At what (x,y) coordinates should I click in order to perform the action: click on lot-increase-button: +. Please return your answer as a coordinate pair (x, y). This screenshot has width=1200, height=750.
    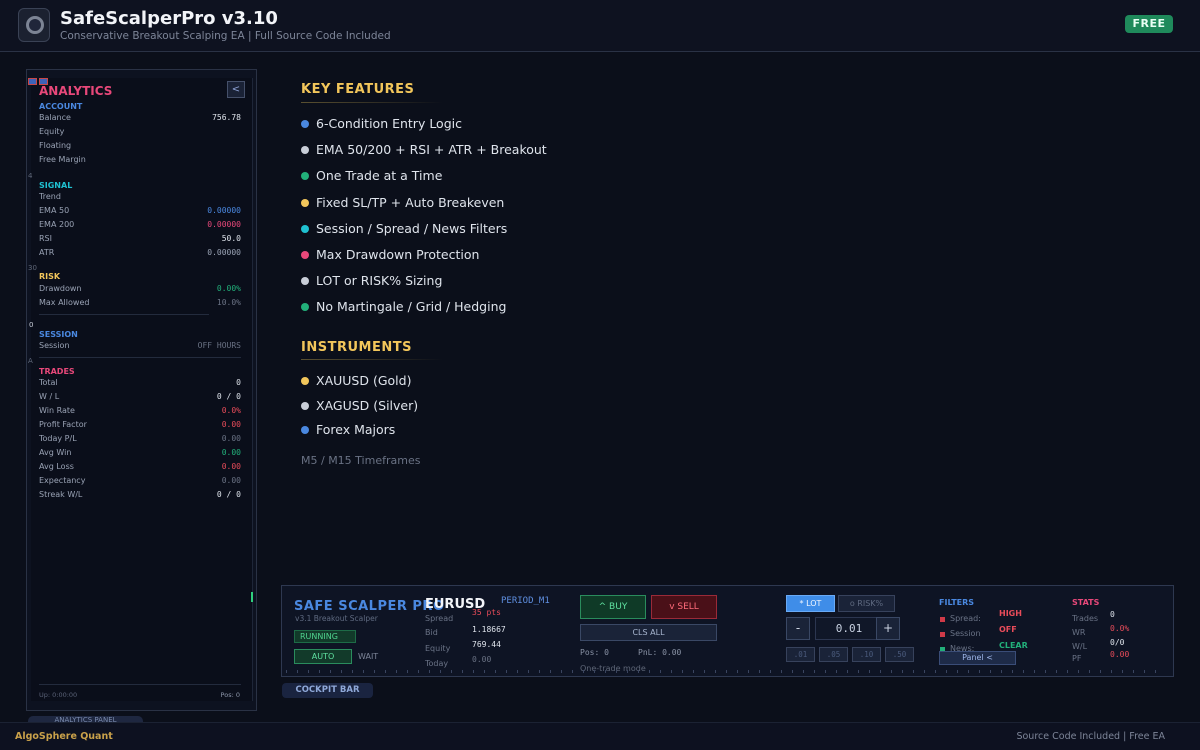
    Looking at the image, I should click on (888, 628).